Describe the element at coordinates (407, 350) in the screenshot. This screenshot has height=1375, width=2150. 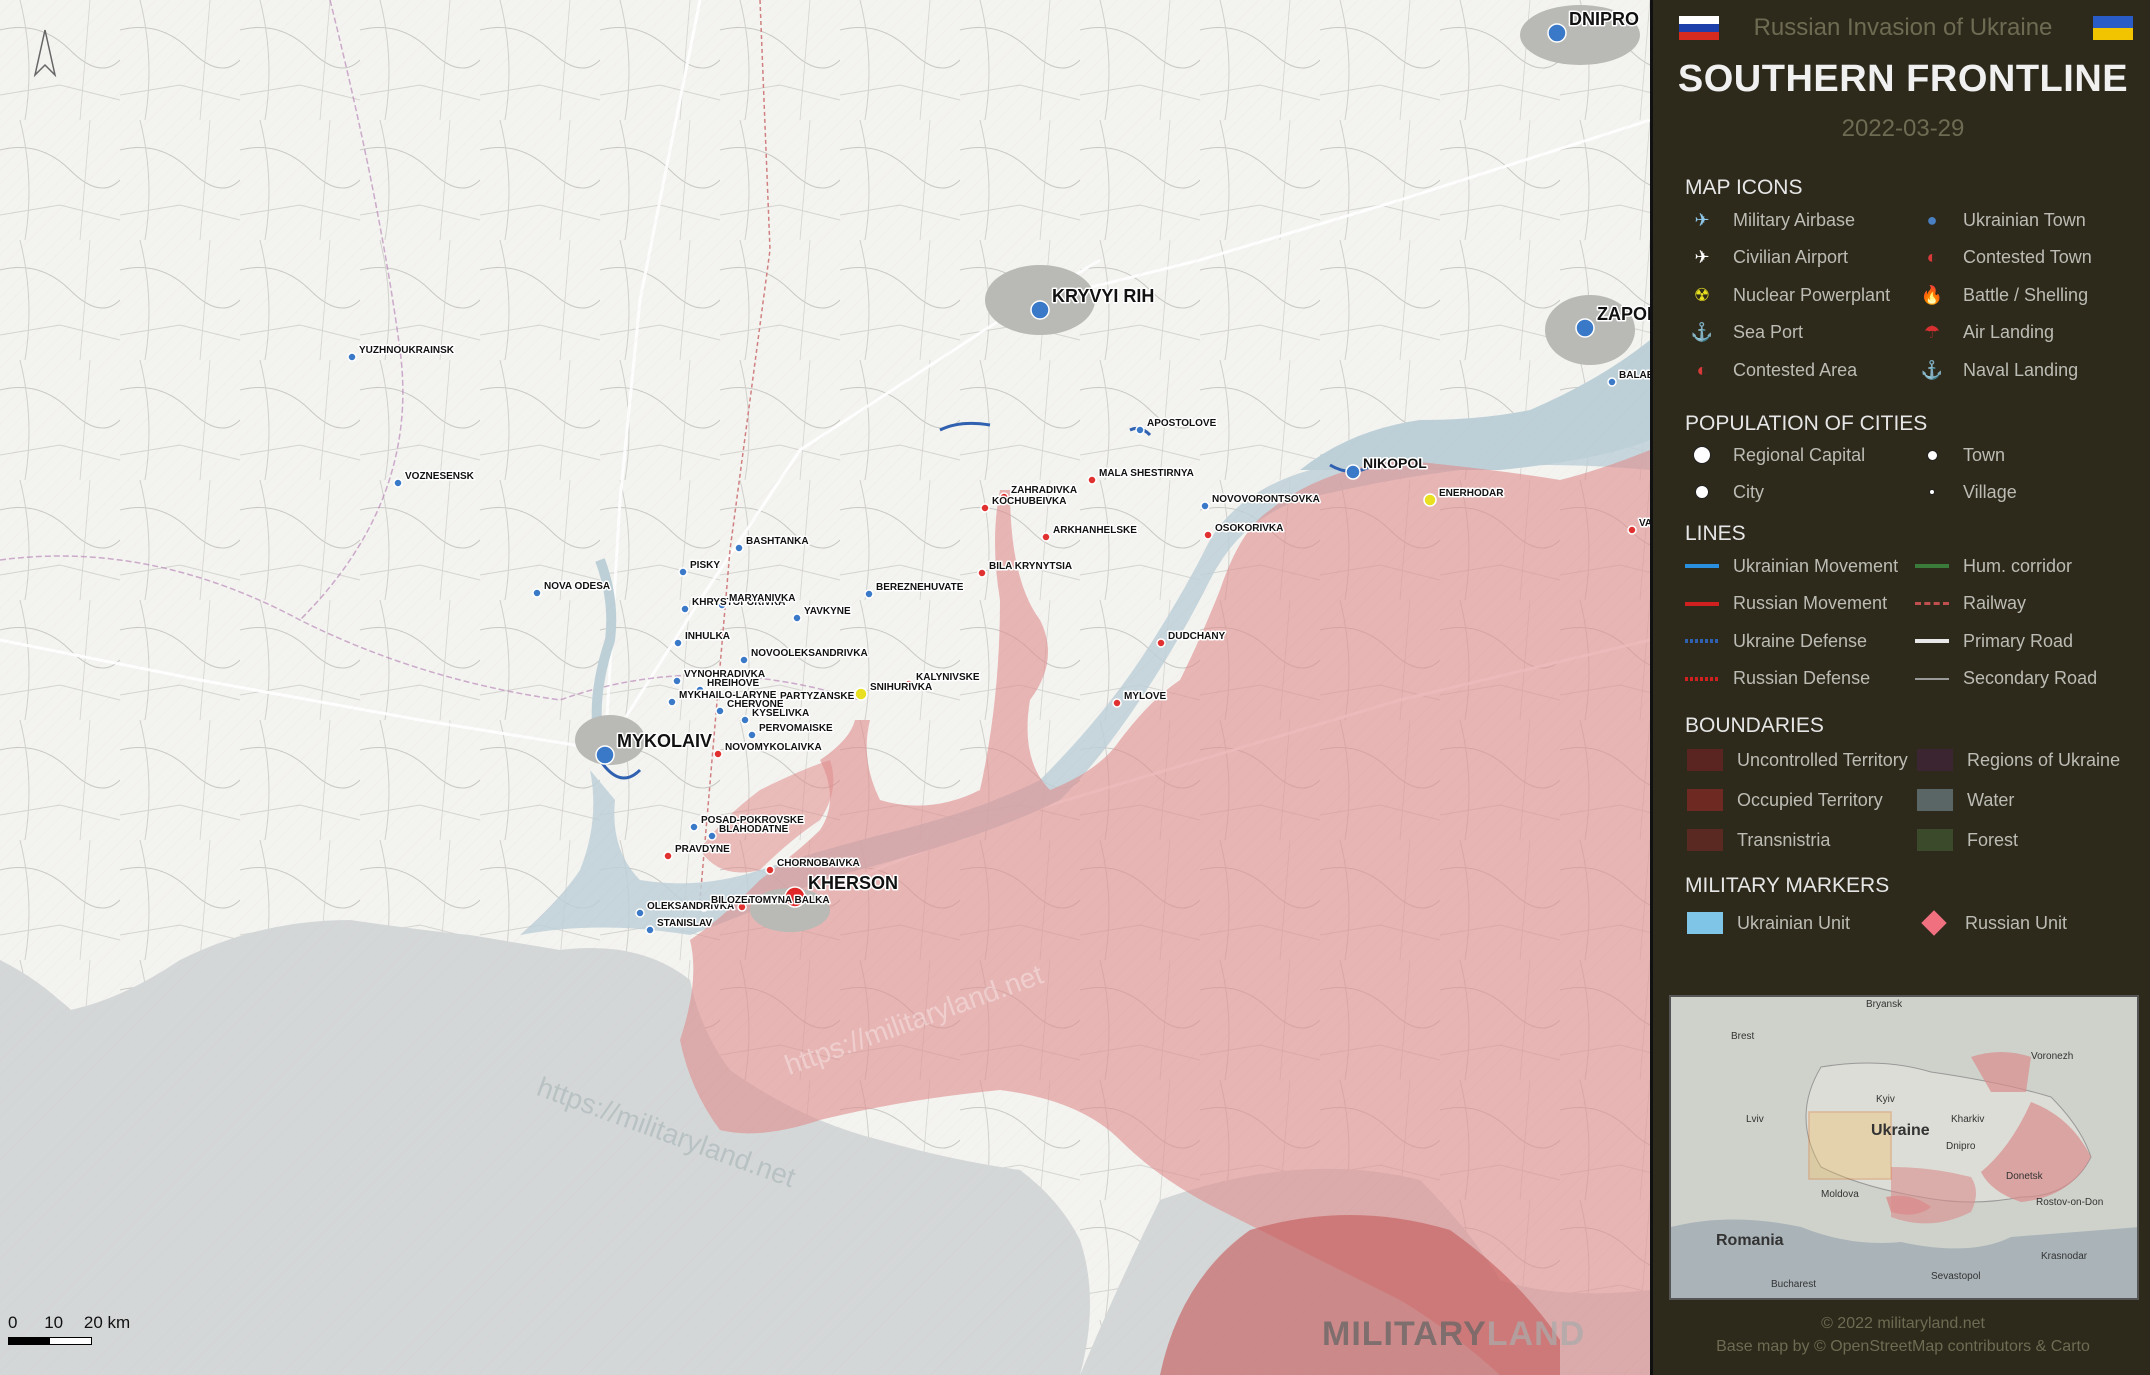
I see `city-label: YUZHNOUKRAINSK` at that location.